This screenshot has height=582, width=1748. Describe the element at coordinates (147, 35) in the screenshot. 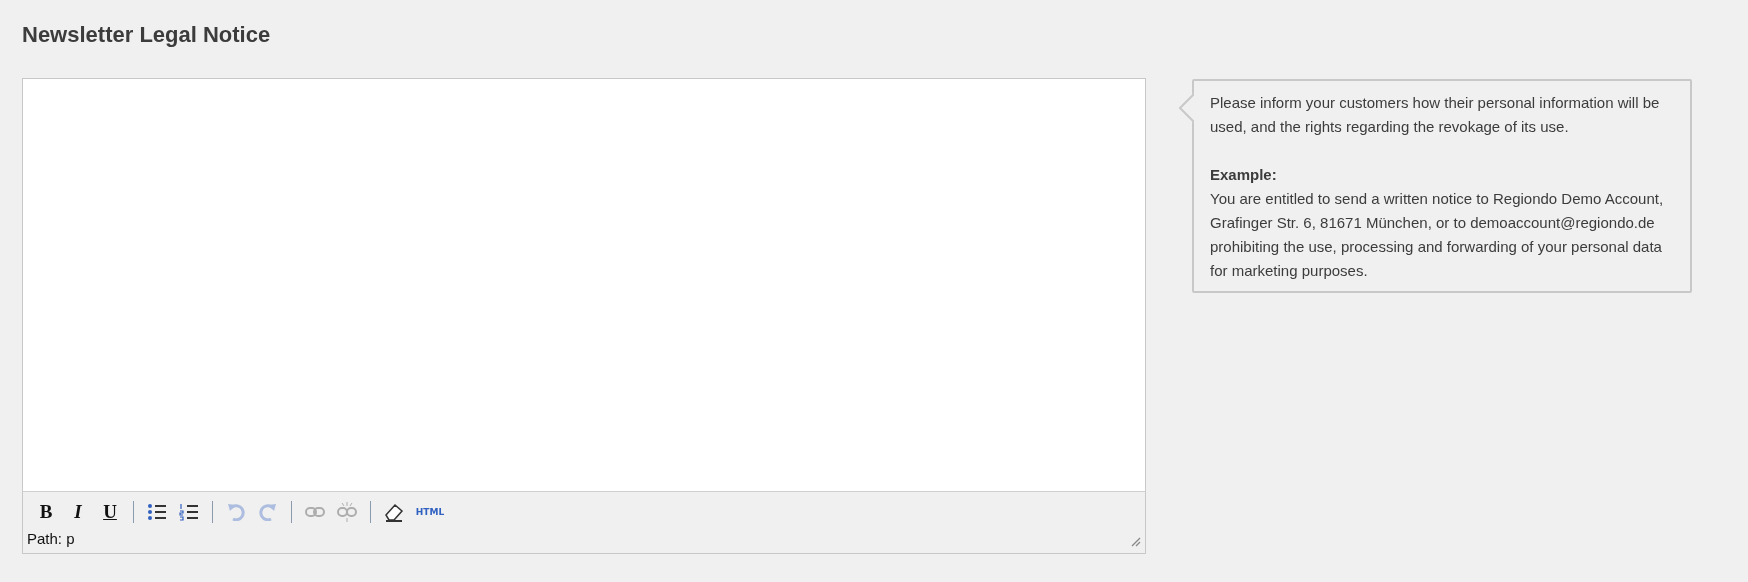

I see `page-title: Newsletter Legal Notice` at that location.